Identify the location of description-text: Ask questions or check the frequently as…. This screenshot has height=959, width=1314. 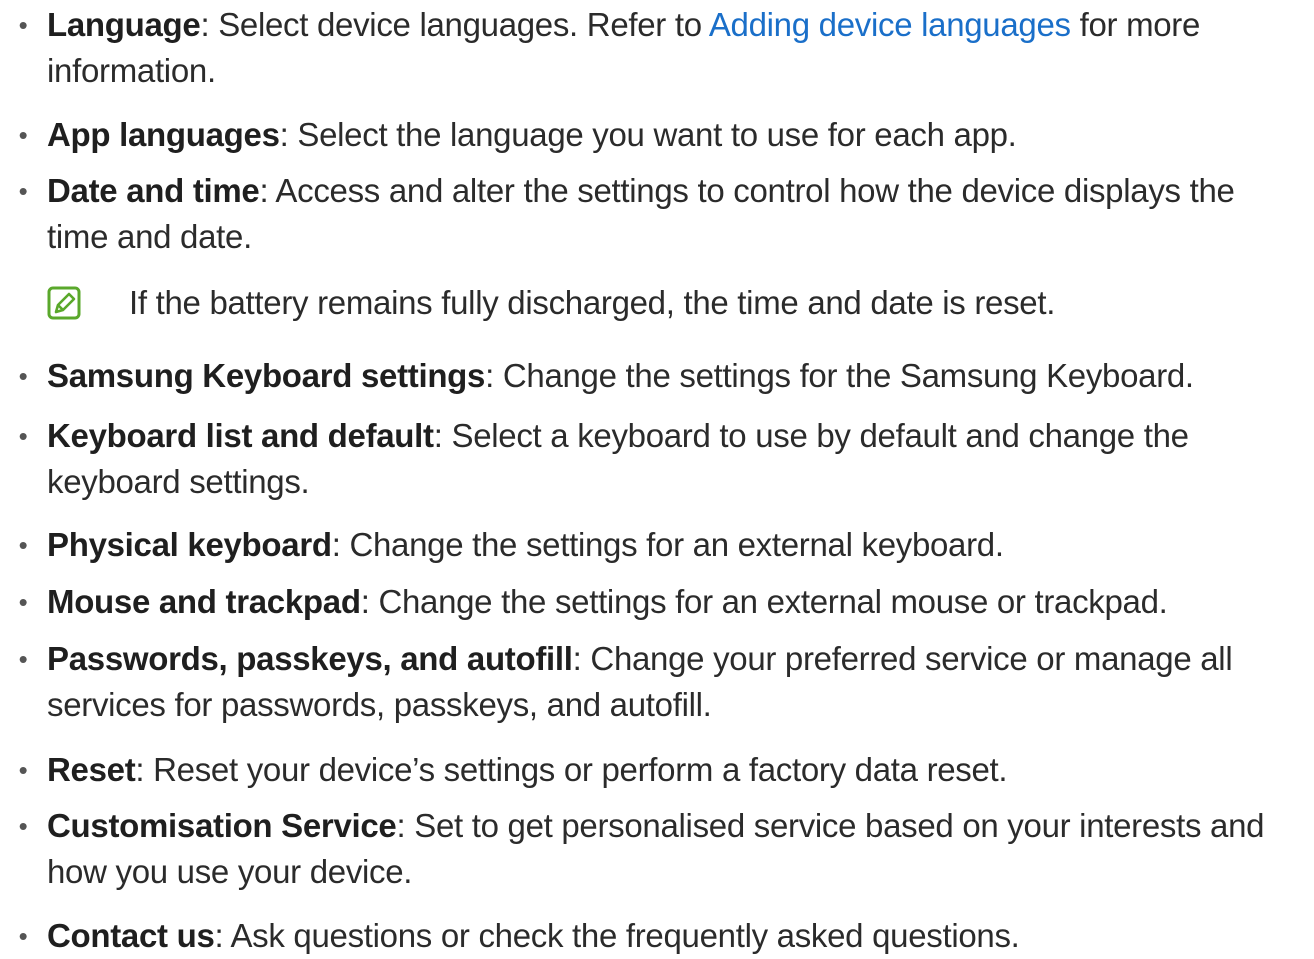
(625, 935).